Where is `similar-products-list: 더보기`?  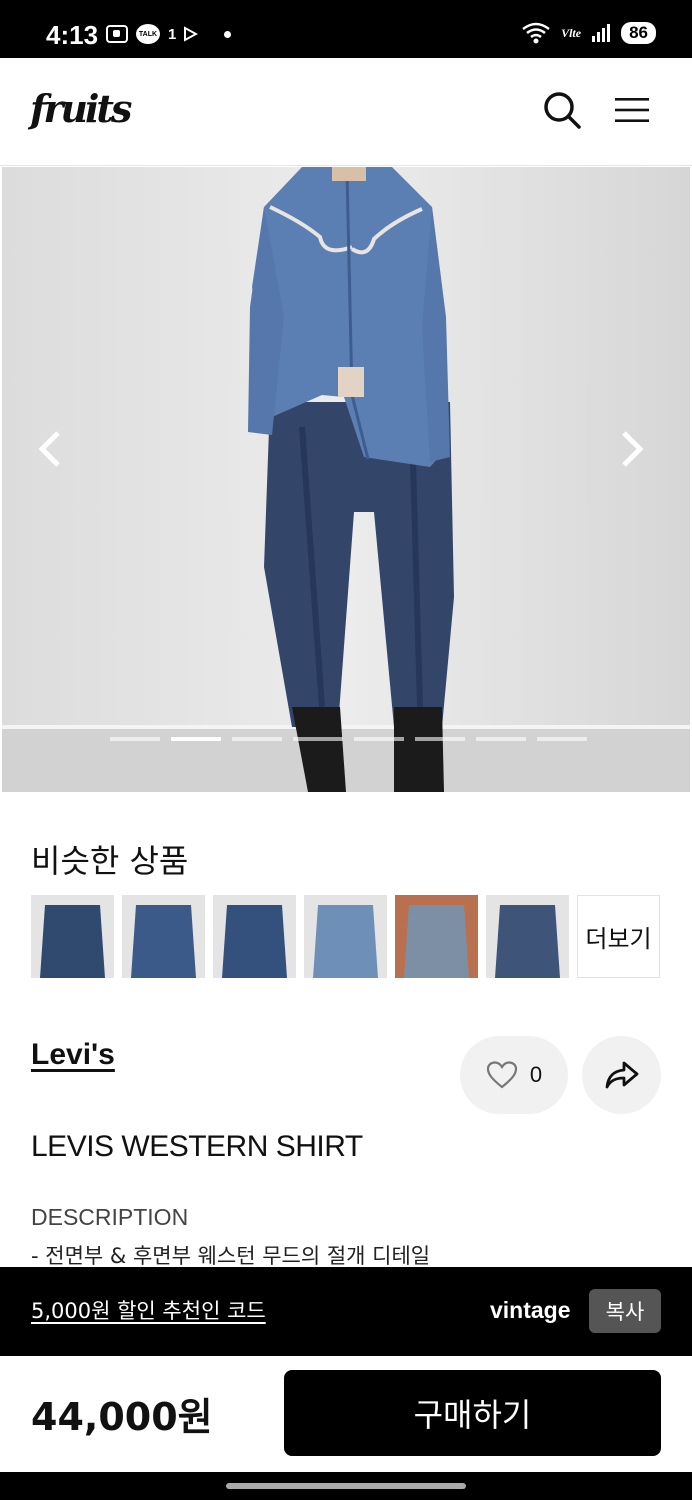
similar-products-list: 더보기 is located at coordinates (345, 936).